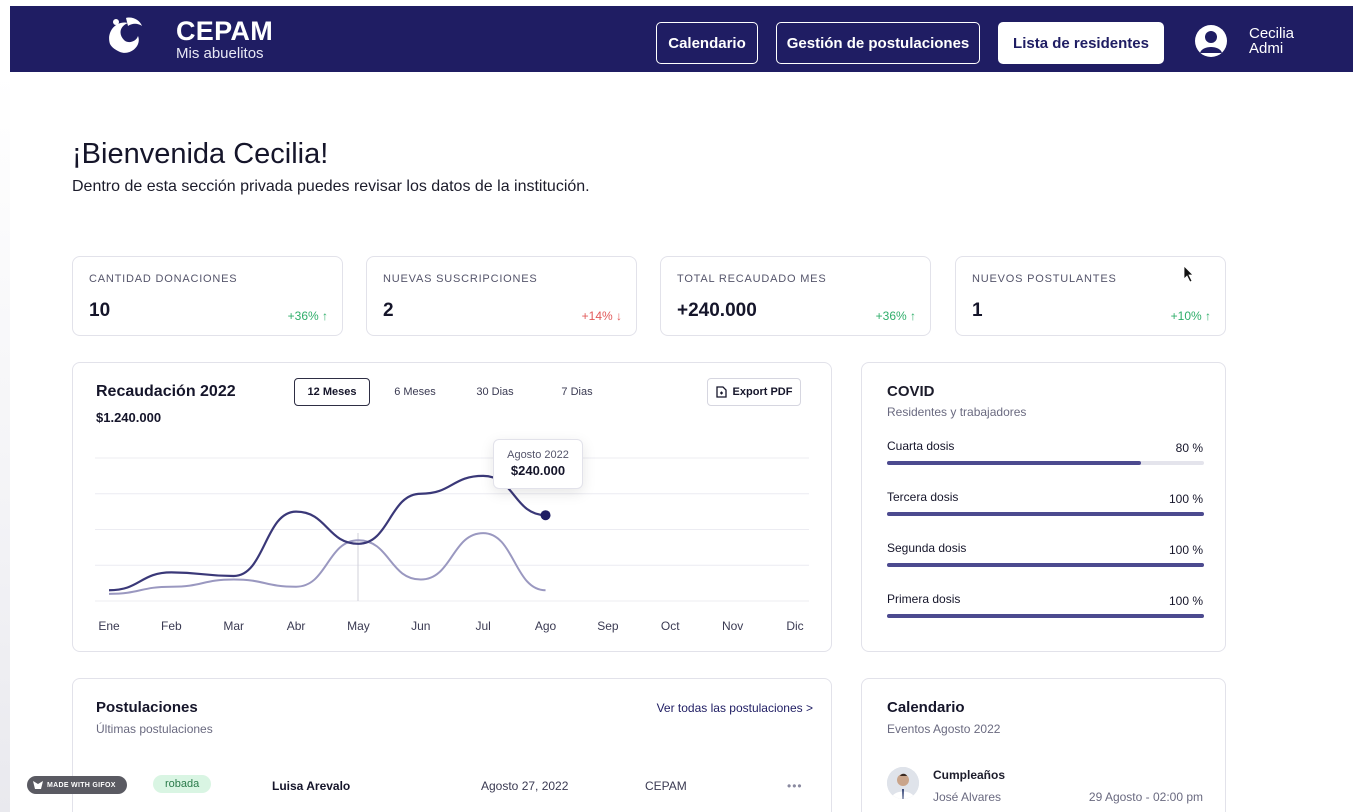 The width and height of the screenshot is (1353, 812). What do you see at coordinates (878, 43) in the screenshot?
I see `nav-gestion-postulaciones-button: Gestión de postulaciones` at bounding box center [878, 43].